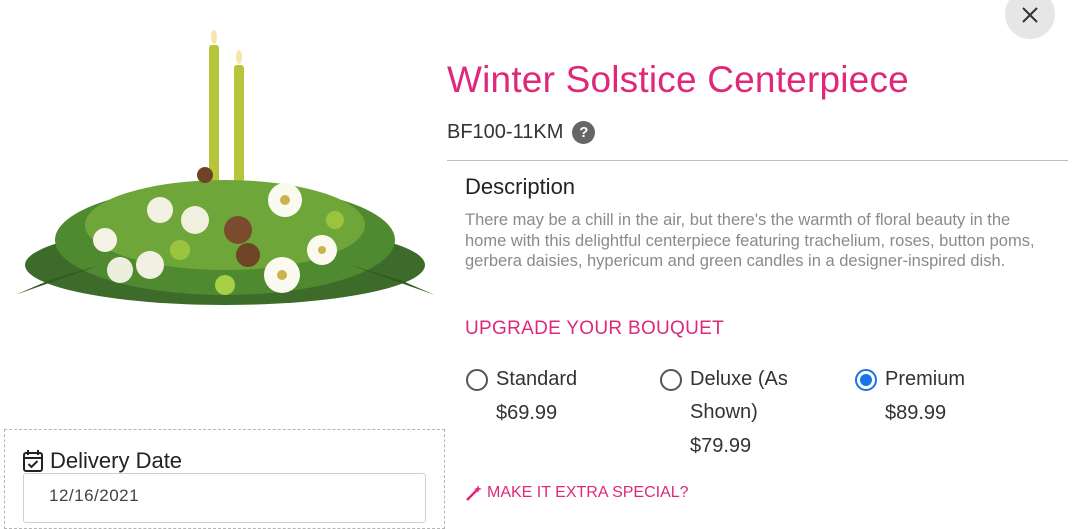 The width and height of the screenshot is (1081, 529). What do you see at coordinates (595, 328) in the screenshot?
I see `upgrade-heading: UPGRADE YOUR BOUQUET` at bounding box center [595, 328].